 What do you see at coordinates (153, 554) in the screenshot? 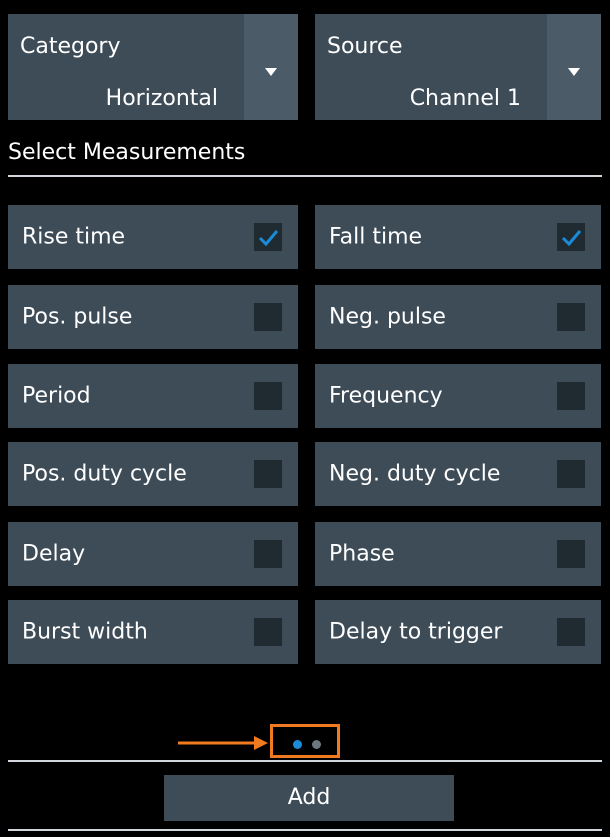
I see `measurement-delay: Delay` at bounding box center [153, 554].